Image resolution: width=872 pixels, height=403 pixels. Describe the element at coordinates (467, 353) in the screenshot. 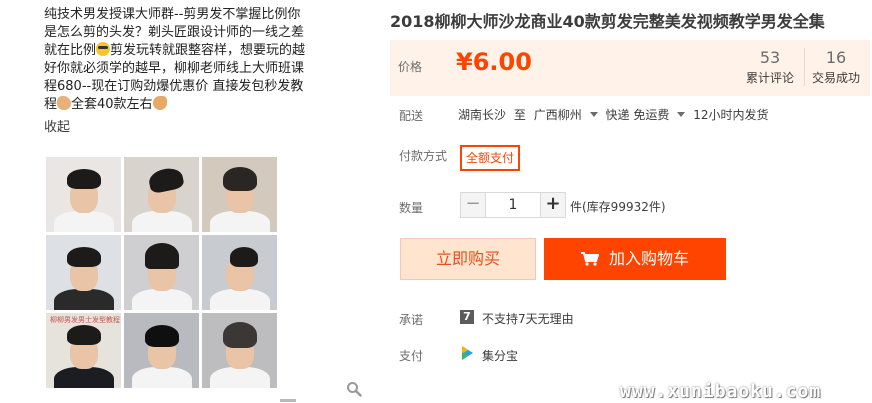

I see `jifenbao-icon` at that location.